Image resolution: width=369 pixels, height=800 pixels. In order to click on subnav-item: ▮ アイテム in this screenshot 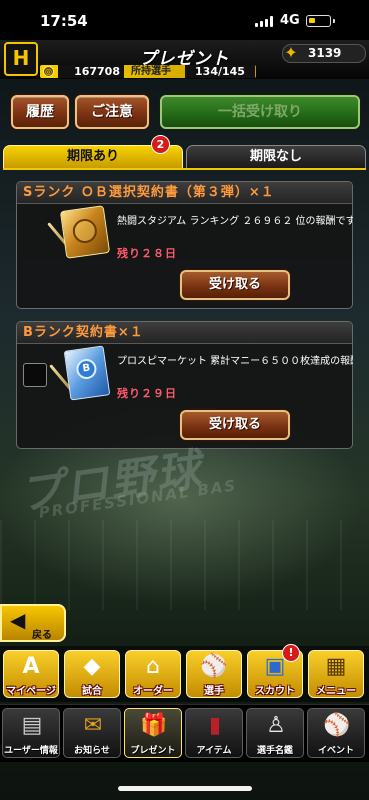, I will do `click(214, 733)`.